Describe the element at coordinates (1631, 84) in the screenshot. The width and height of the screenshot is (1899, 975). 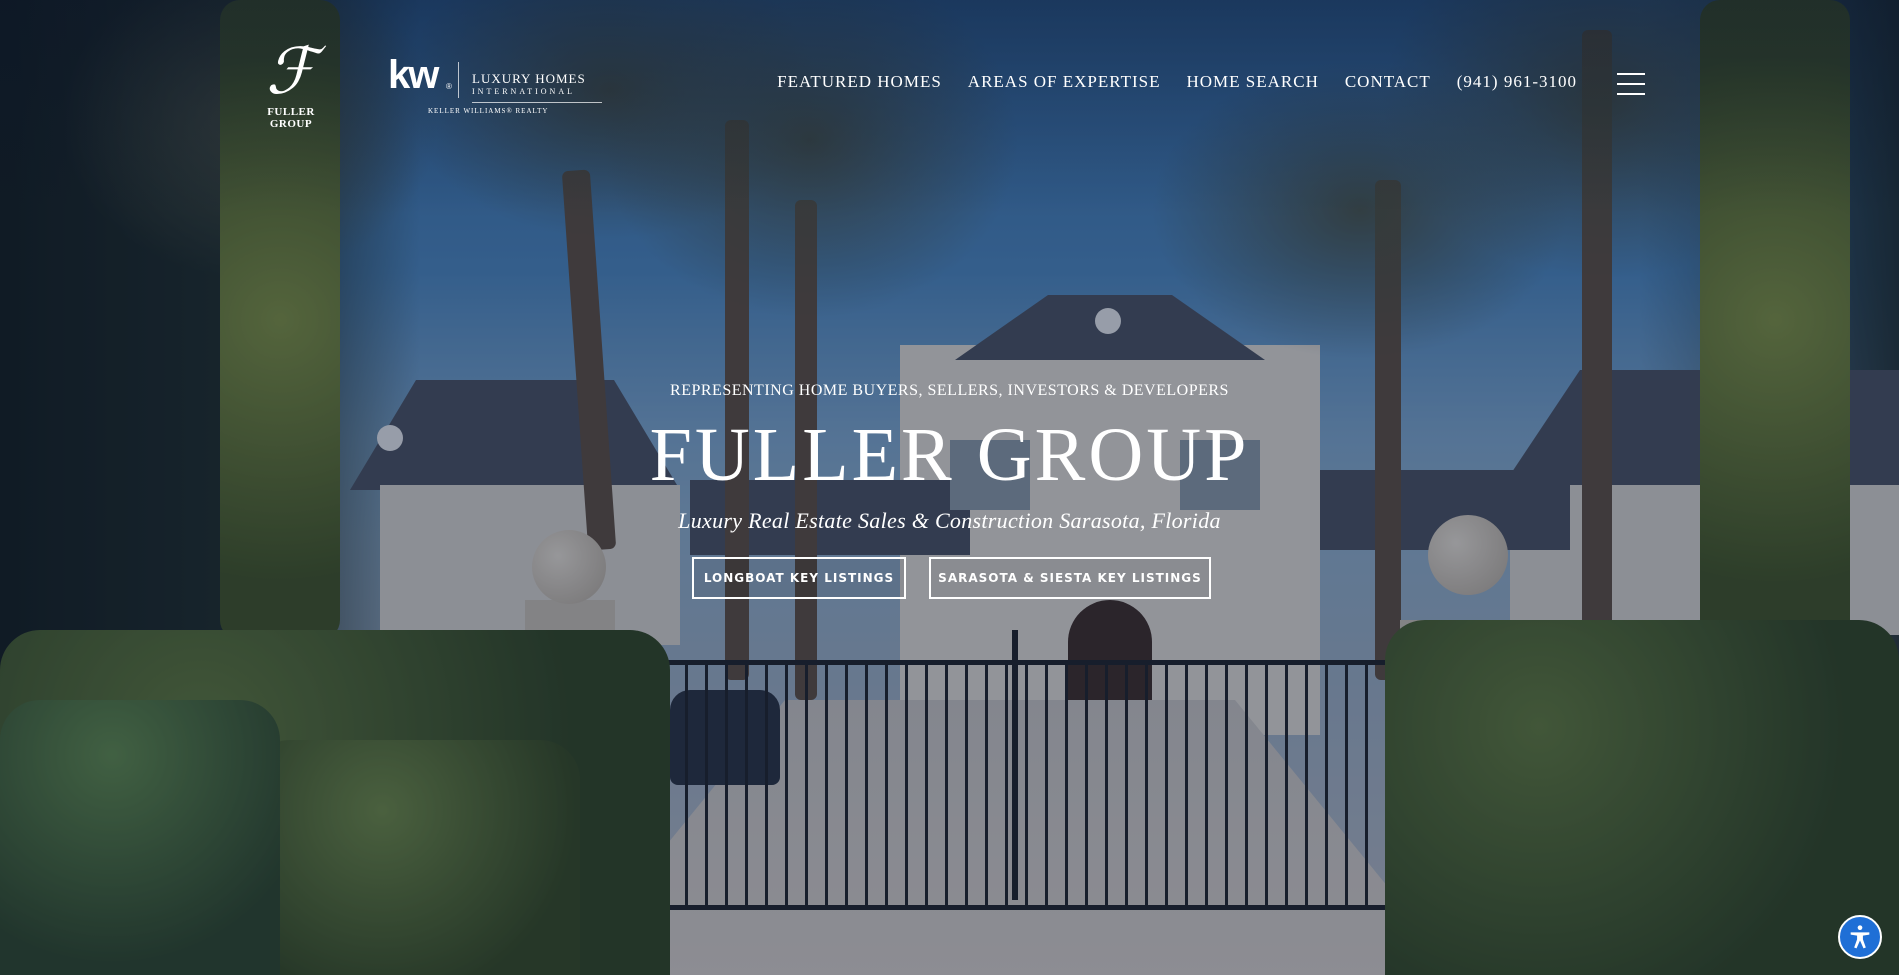
I see `hamburger-icon` at that location.